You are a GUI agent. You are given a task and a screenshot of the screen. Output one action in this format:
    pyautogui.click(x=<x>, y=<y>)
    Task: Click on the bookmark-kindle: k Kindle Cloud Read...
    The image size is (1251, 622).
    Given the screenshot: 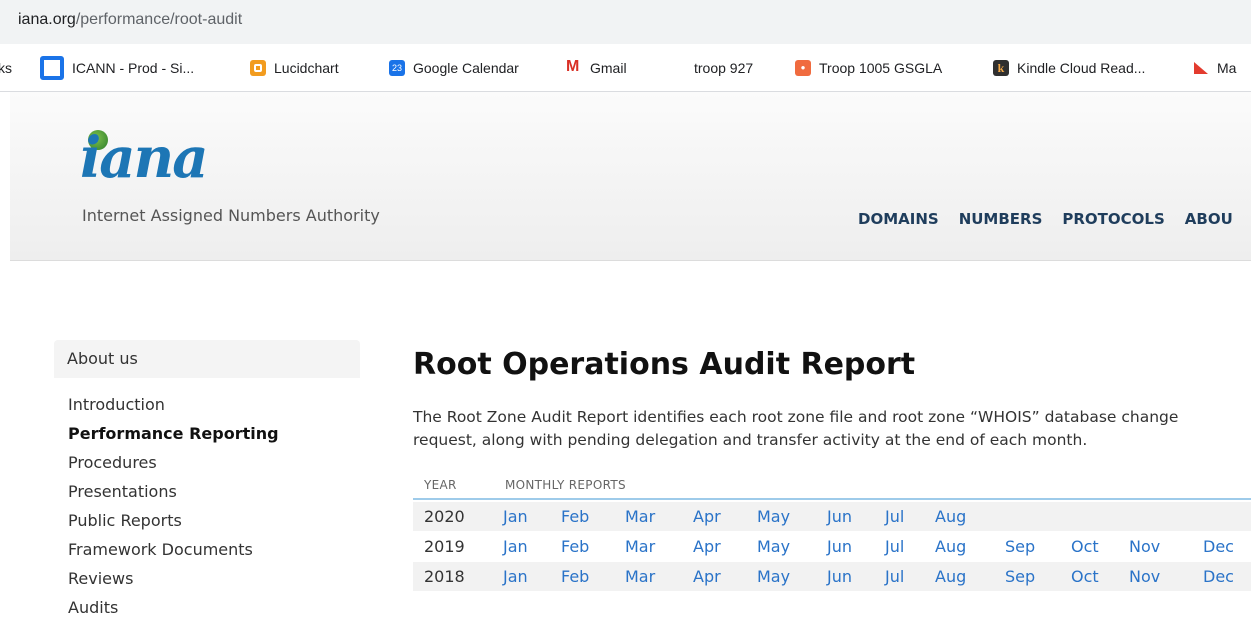 What is the action you would take?
    pyautogui.click(x=1069, y=67)
    